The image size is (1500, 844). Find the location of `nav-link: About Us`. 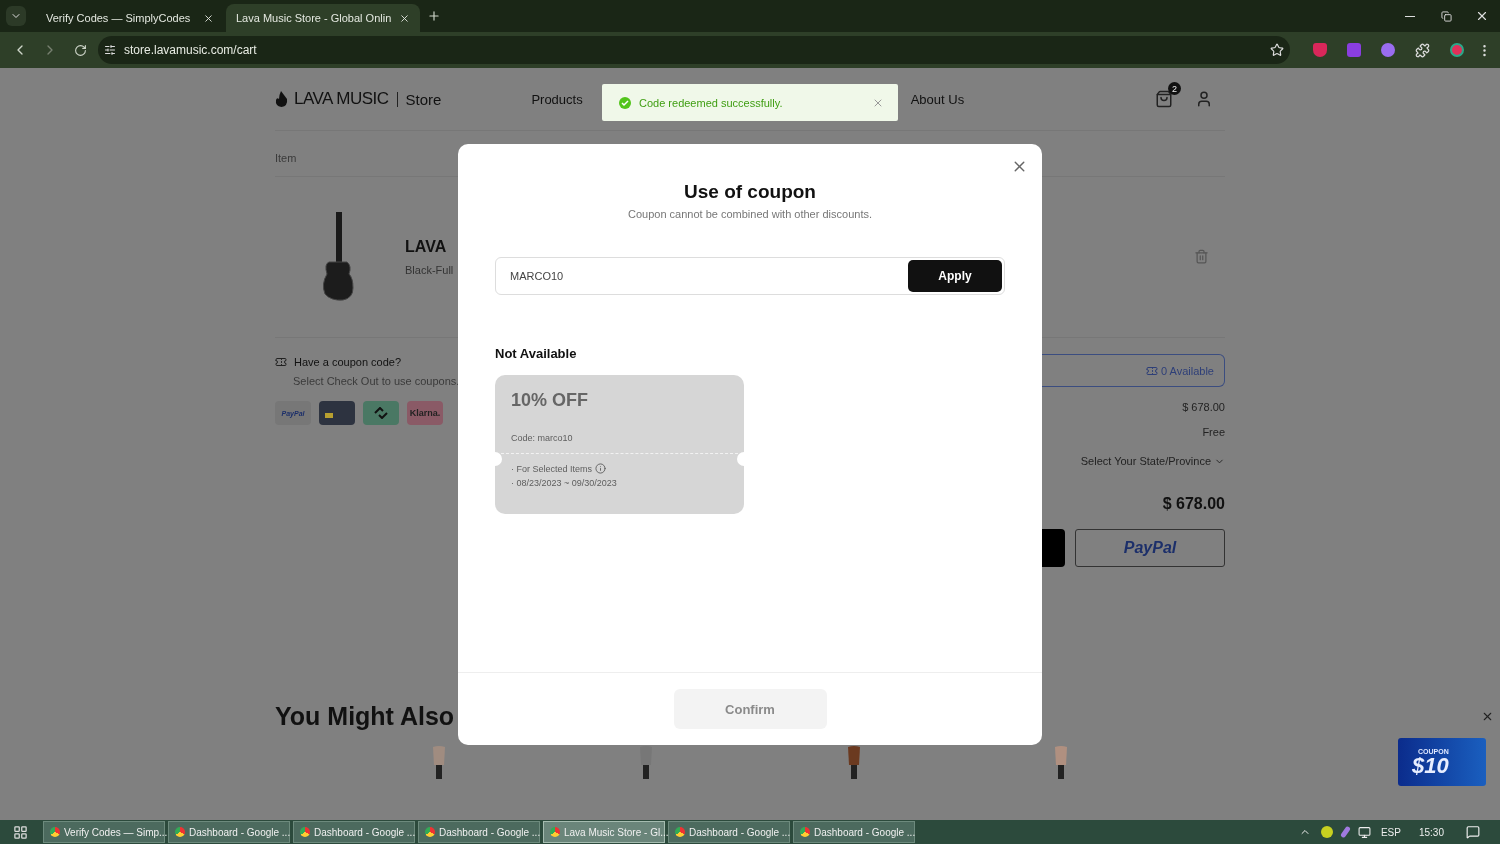

nav-link: About Us is located at coordinates (937, 99).